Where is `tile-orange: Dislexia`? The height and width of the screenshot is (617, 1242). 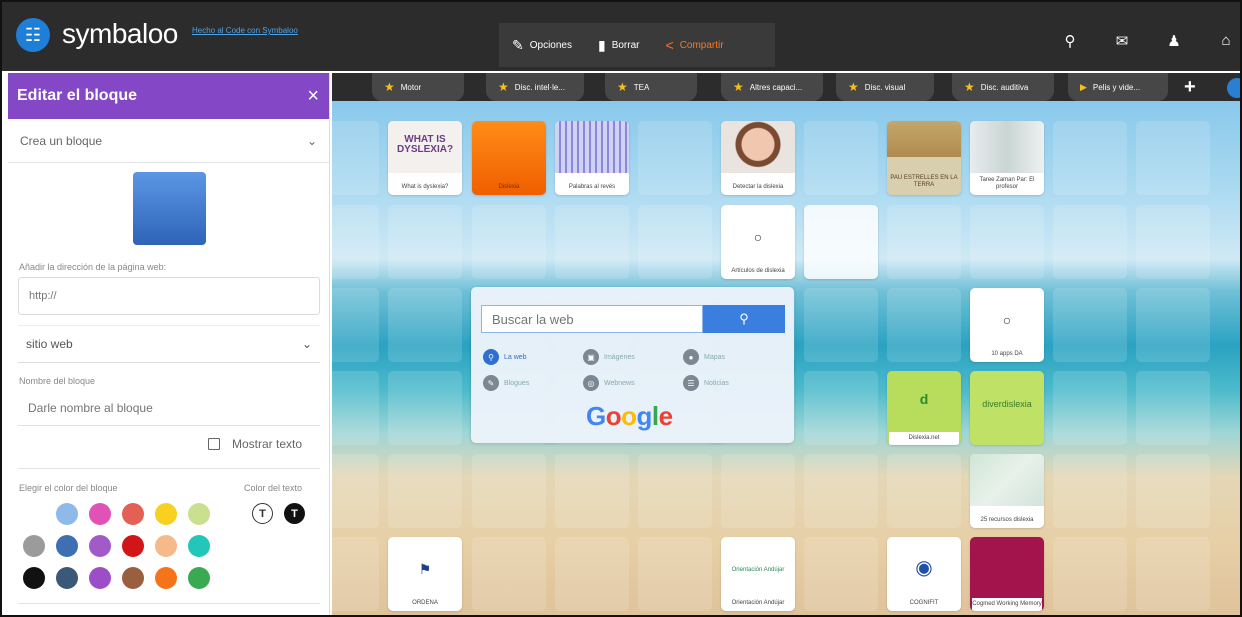 tile-orange: Dislexia is located at coordinates (509, 158).